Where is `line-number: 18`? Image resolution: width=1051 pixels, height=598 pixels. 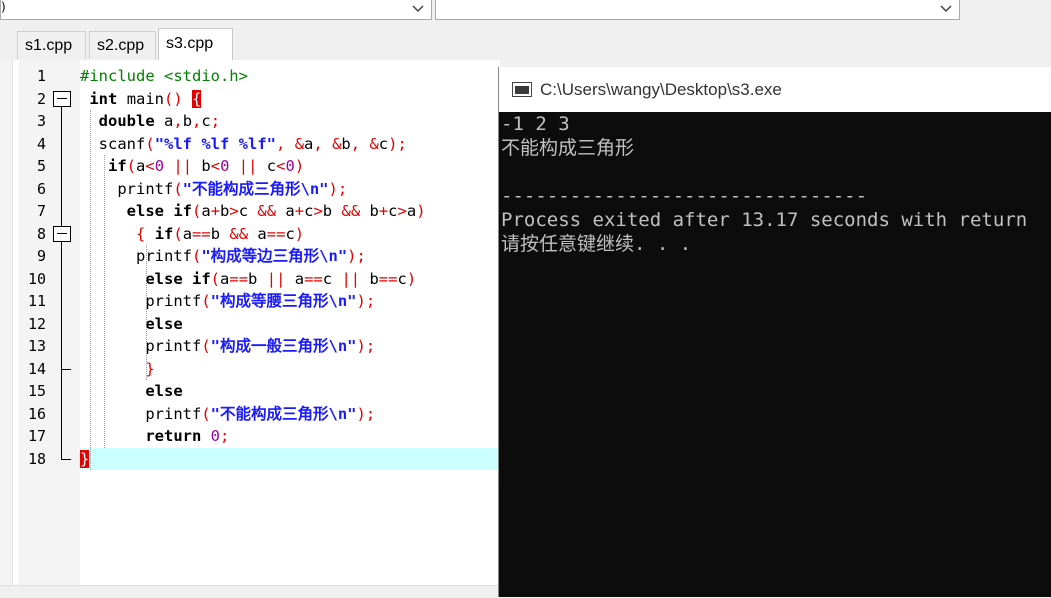 line-number: 18 is located at coordinates (36, 458).